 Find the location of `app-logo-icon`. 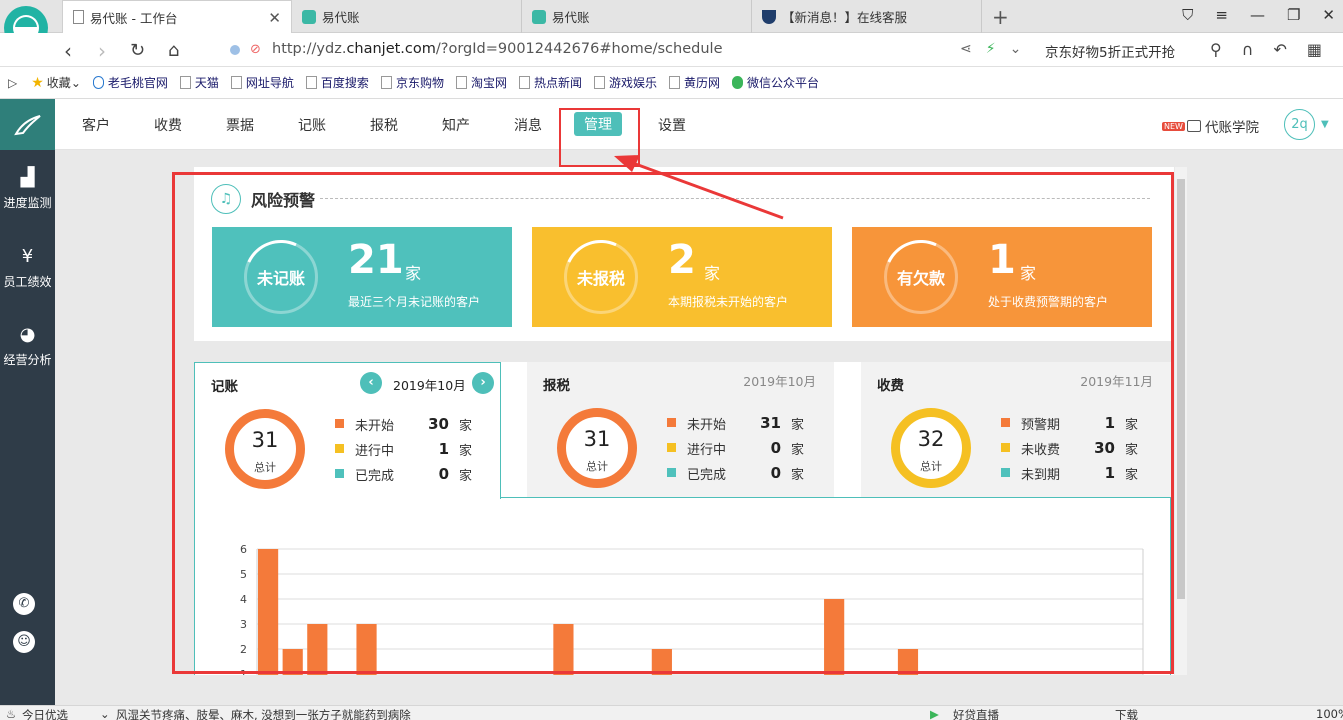

app-logo-icon is located at coordinates (27, 124).